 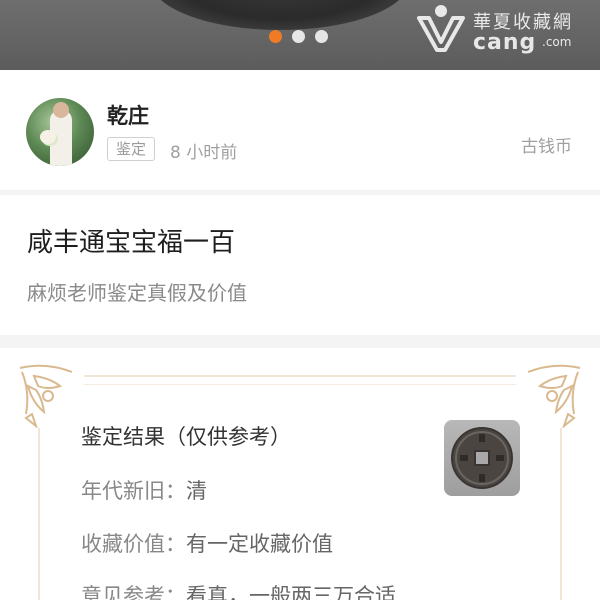 I want to click on category-label: 古钱币, so click(x=546, y=144).